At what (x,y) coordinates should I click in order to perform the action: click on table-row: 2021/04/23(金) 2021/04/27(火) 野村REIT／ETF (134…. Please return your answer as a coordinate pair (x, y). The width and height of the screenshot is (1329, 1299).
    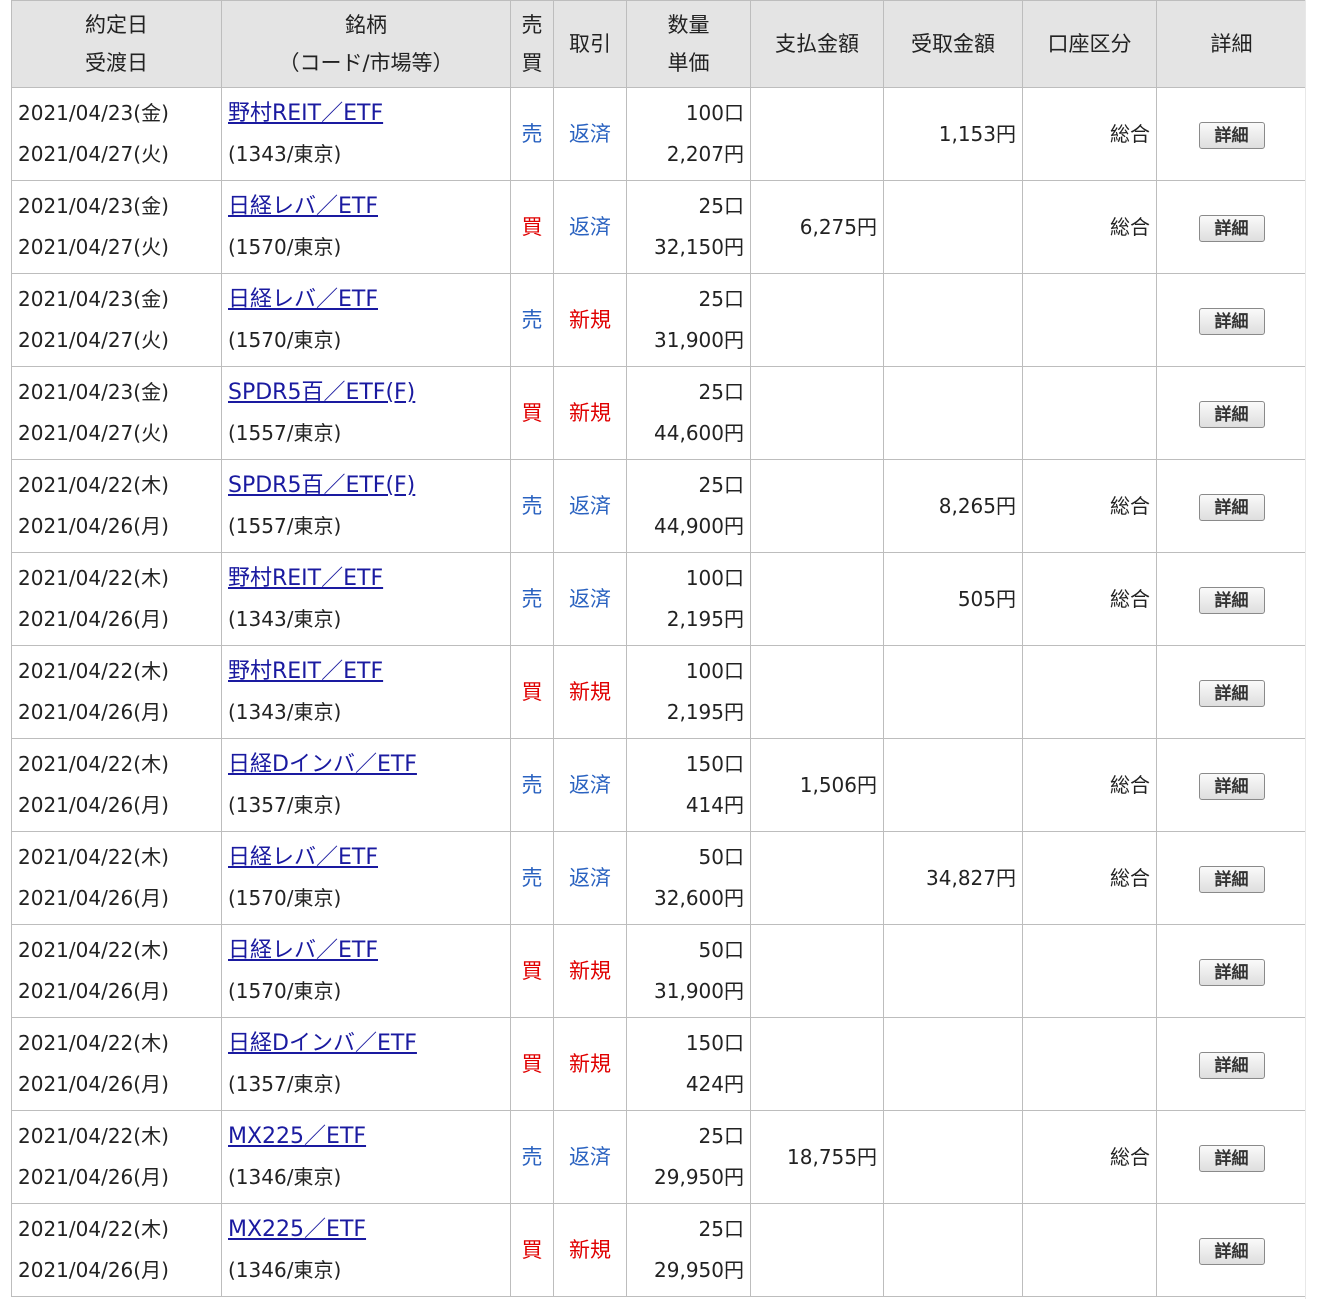
    Looking at the image, I should click on (659, 134).